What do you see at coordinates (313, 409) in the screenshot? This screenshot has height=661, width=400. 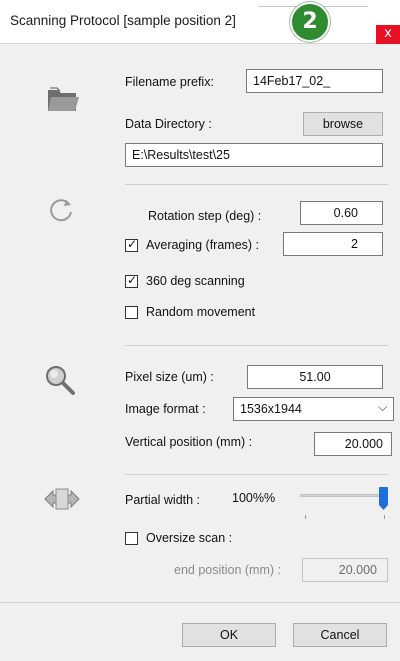 I see `image-format-select: 1536x1944` at bounding box center [313, 409].